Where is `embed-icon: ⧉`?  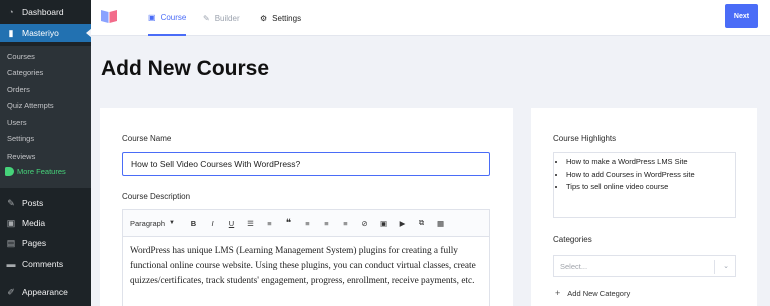
embed-icon: ⧉ is located at coordinates (421, 223).